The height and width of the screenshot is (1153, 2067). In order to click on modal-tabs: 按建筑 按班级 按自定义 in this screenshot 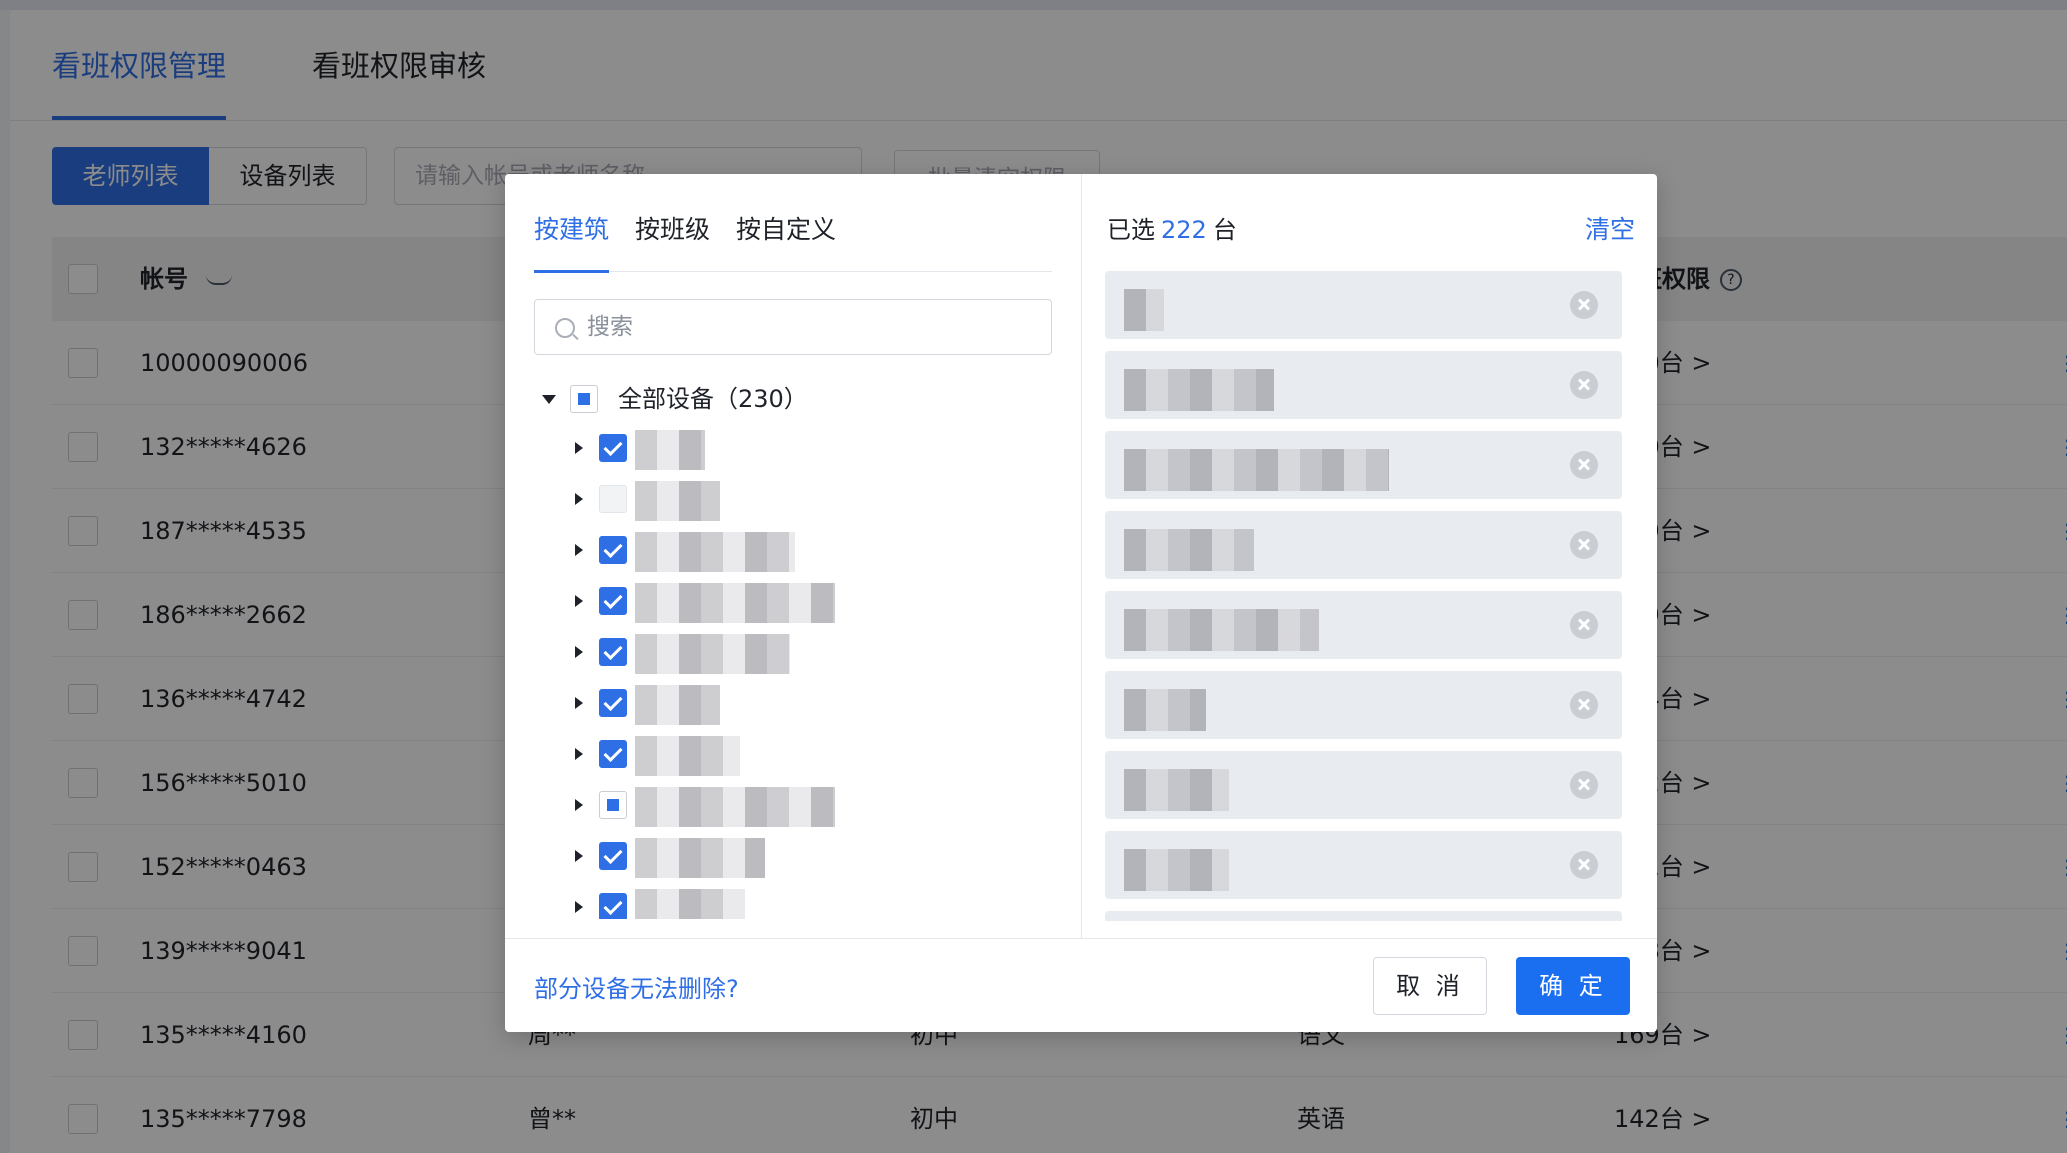, I will do `click(793, 241)`.